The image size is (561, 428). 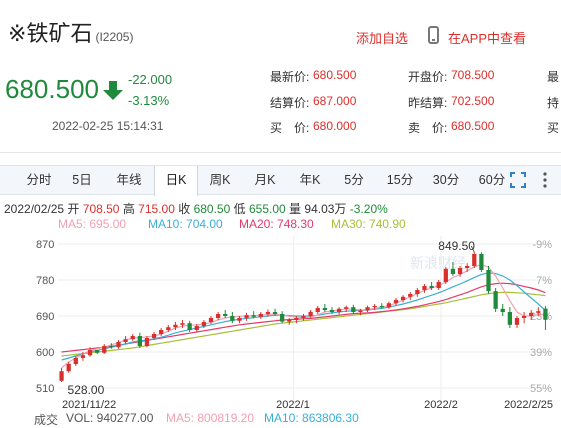 What do you see at coordinates (433, 35) in the screenshot?
I see `phone-icon` at bounding box center [433, 35].